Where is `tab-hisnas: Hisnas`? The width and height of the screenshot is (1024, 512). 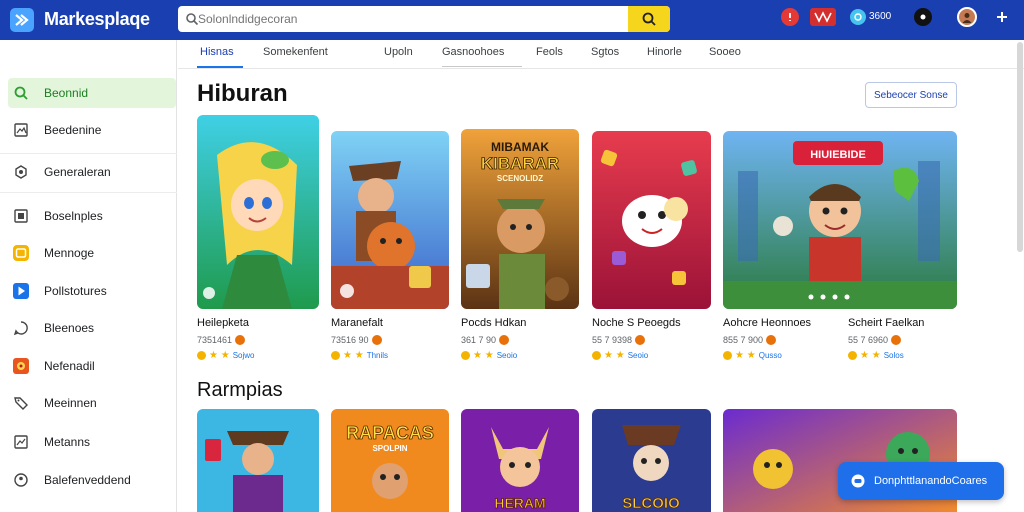
tab-hisnas: Hisnas is located at coordinates (217, 52).